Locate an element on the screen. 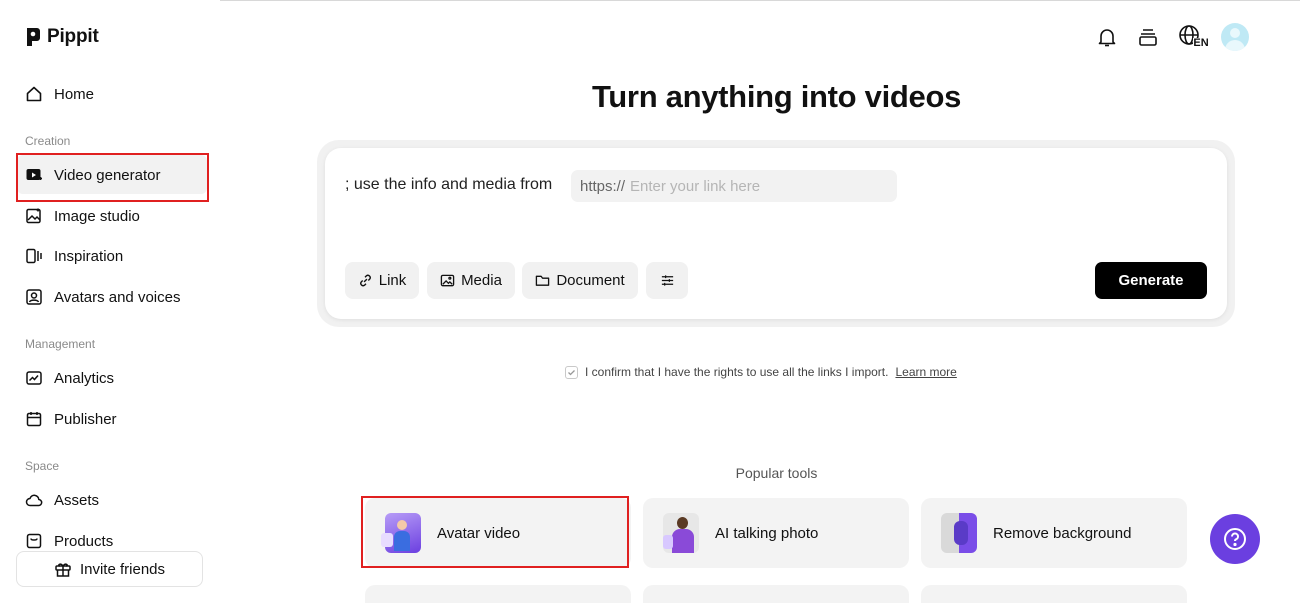 The width and height of the screenshot is (1300, 603). generate-button: Generate is located at coordinates (1151, 280).